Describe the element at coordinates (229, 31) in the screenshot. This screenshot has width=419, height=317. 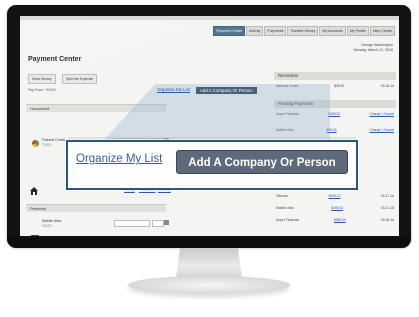
I see `tab-payment-center: Payment Center` at that location.